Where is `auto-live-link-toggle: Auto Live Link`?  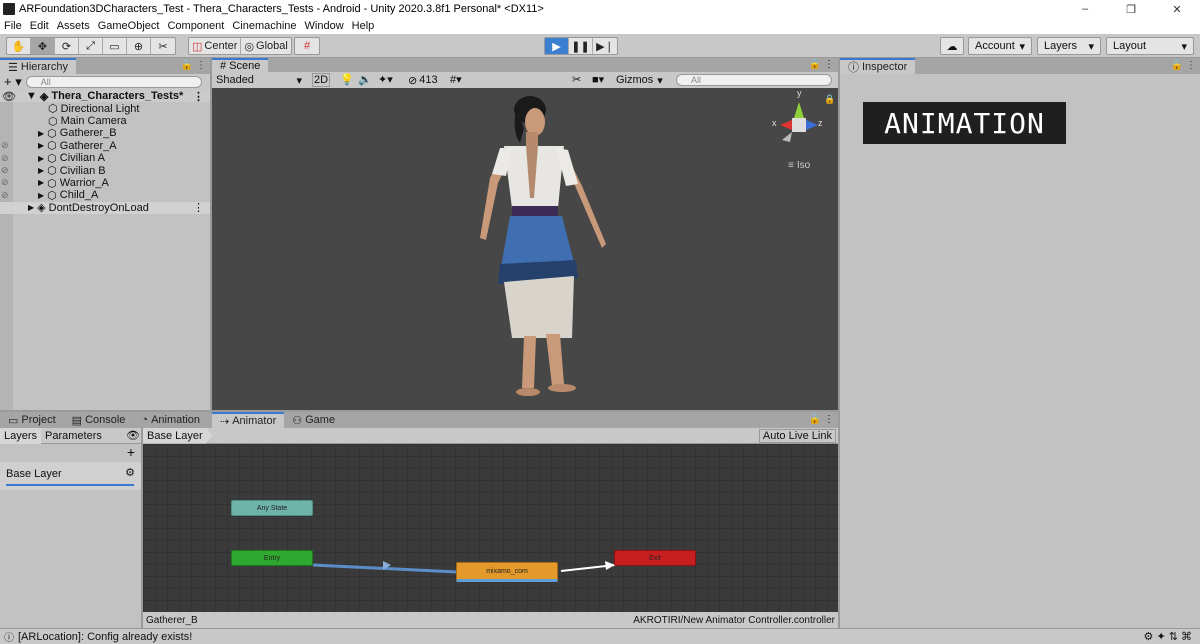
auto-live-link-toggle: Auto Live Link is located at coordinates (797, 436).